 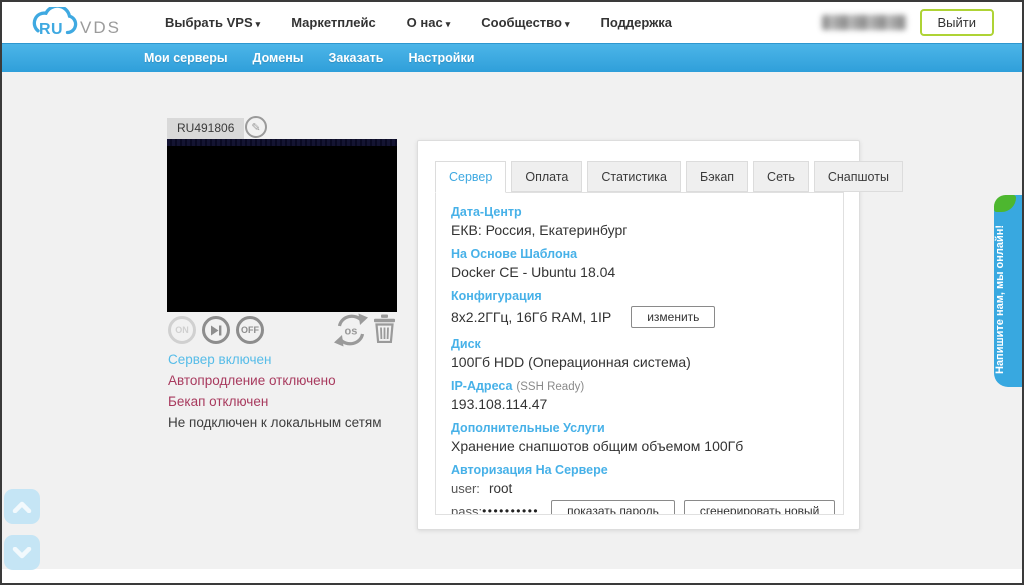 What do you see at coordinates (252, 380) in the screenshot?
I see `status-autorenew-off: Автопродление отключено` at bounding box center [252, 380].